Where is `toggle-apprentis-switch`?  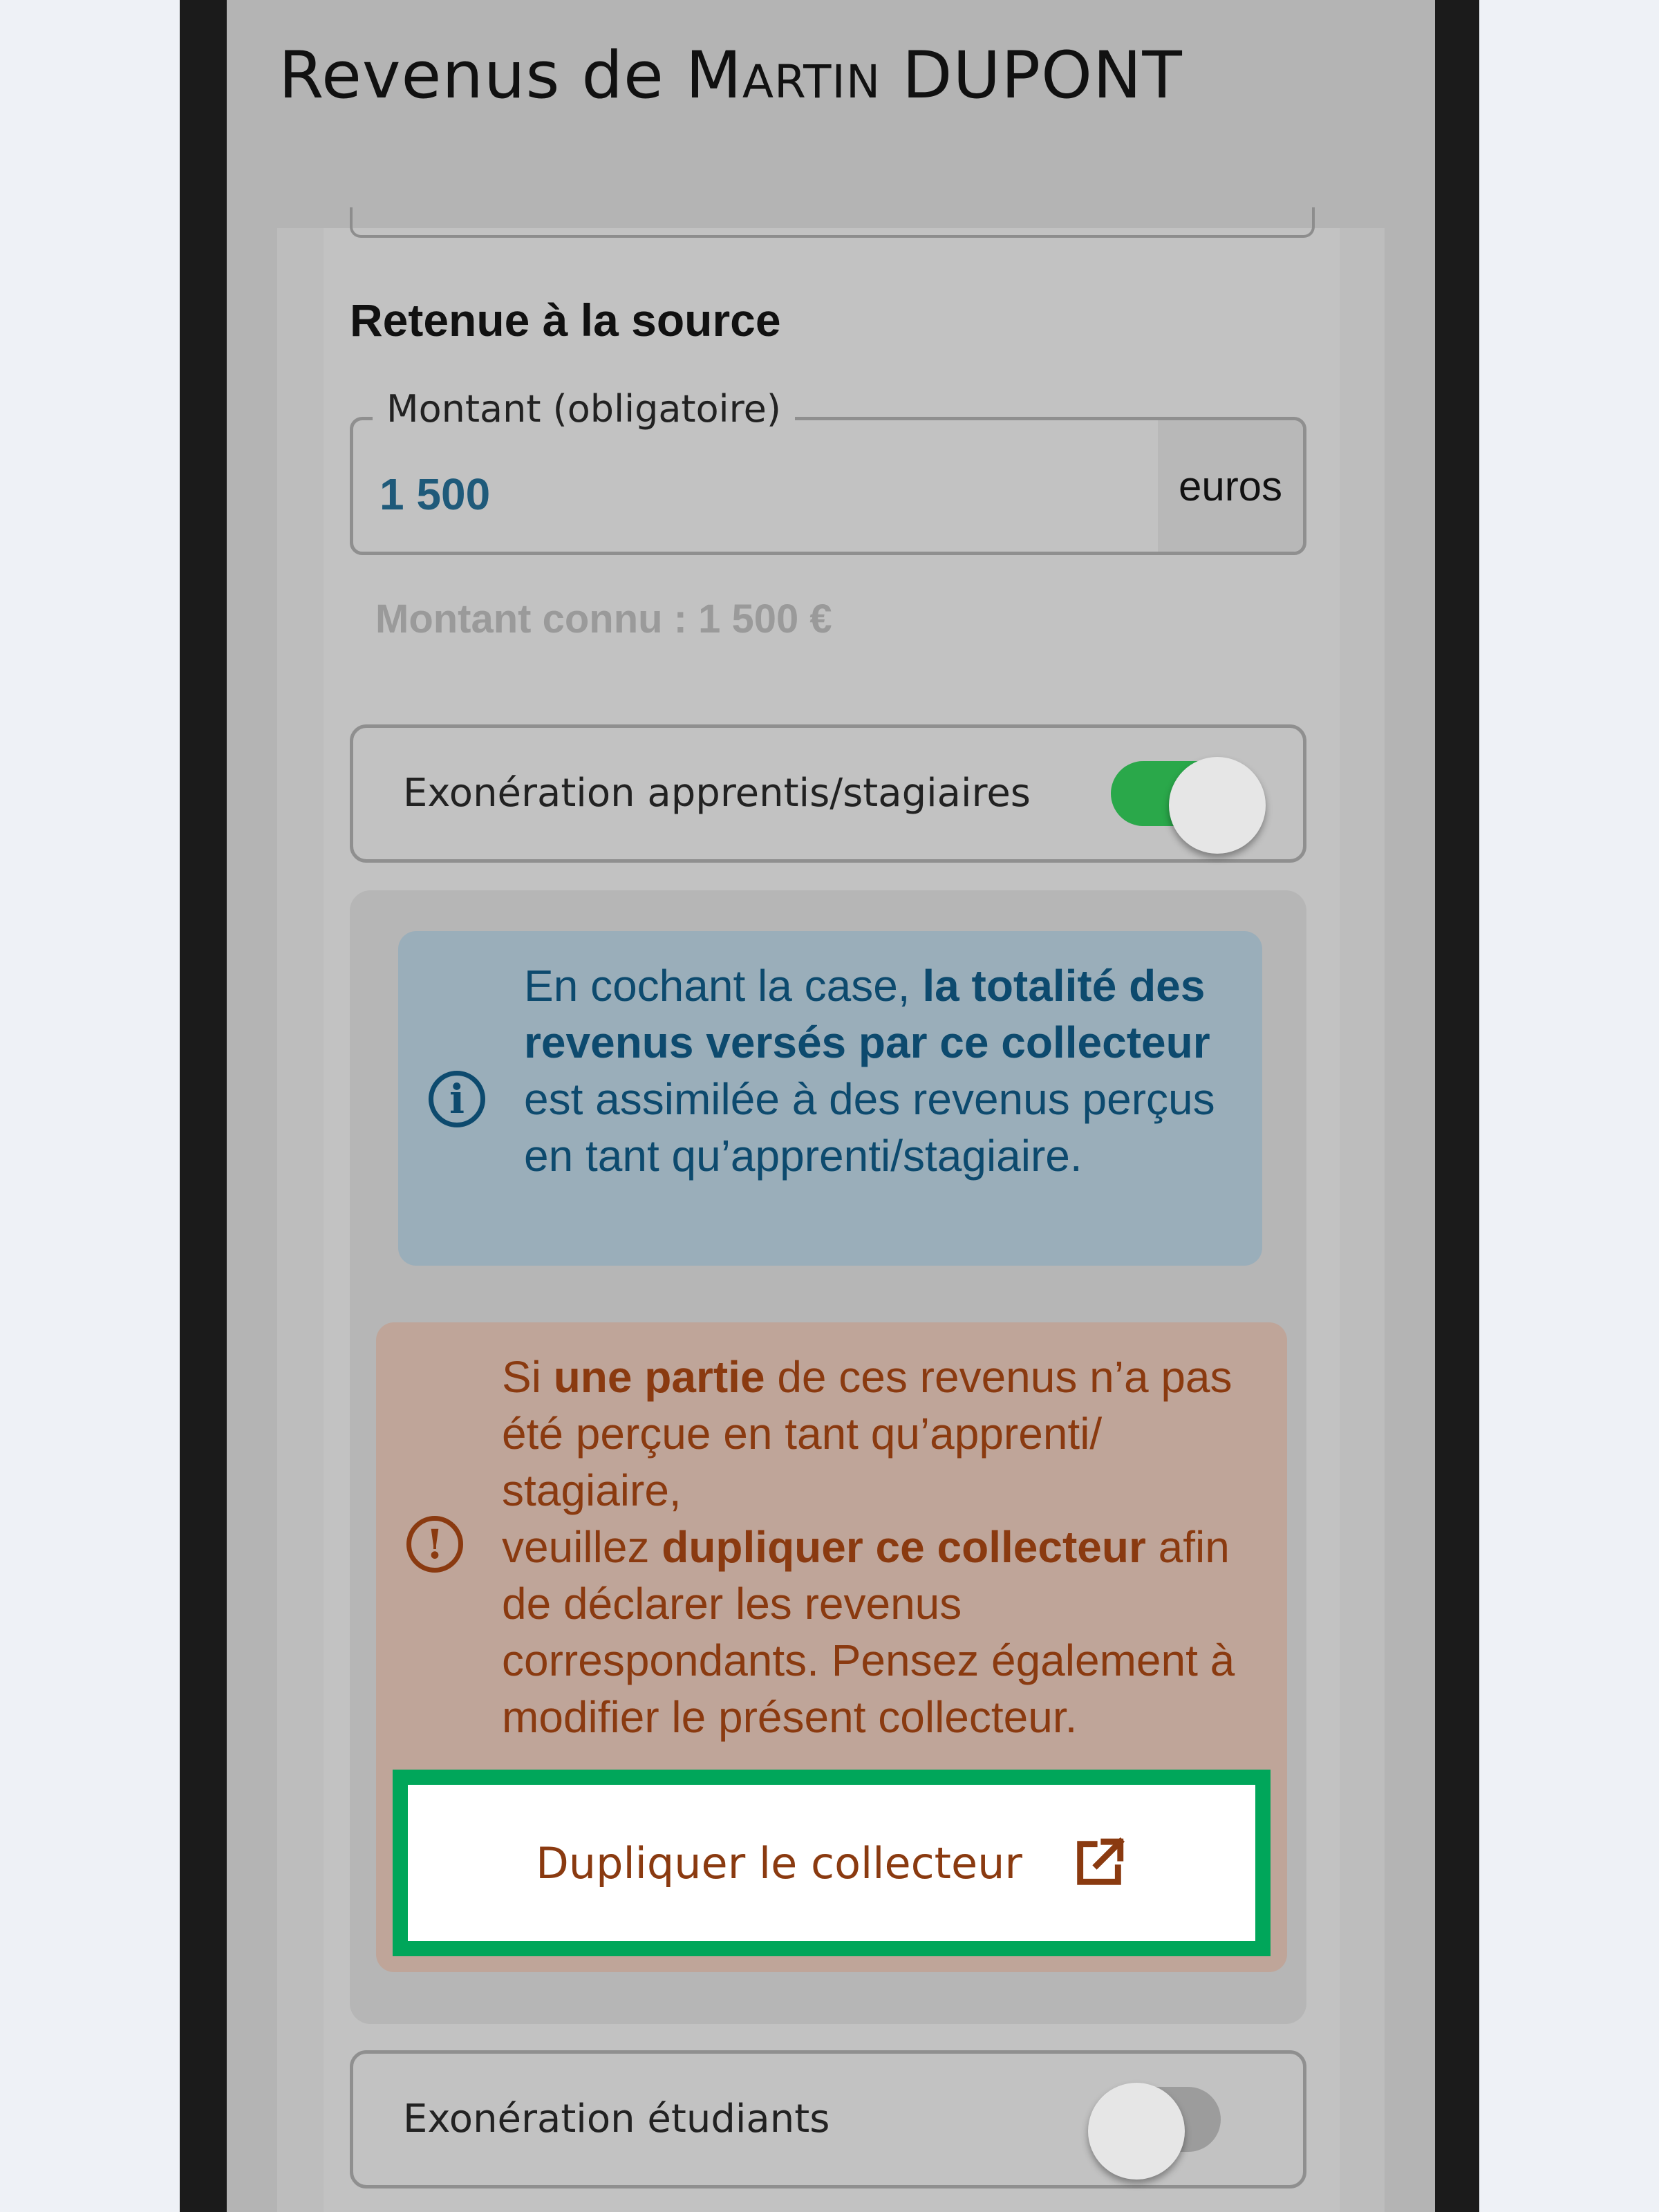
toggle-apprentis-switch is located at coordinates (1188, 805).